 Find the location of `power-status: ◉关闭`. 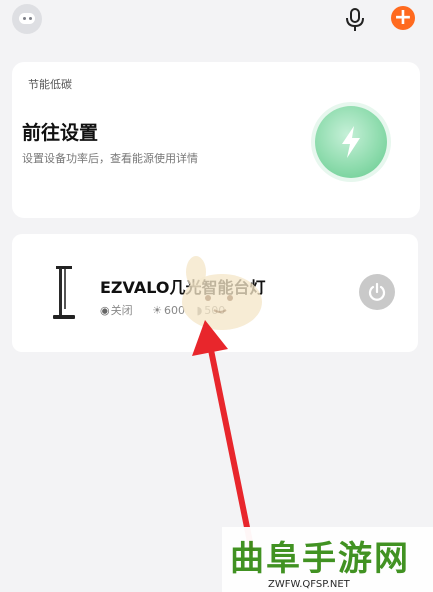

power-status: ◉关闭 is located at coordinates (122, 310).